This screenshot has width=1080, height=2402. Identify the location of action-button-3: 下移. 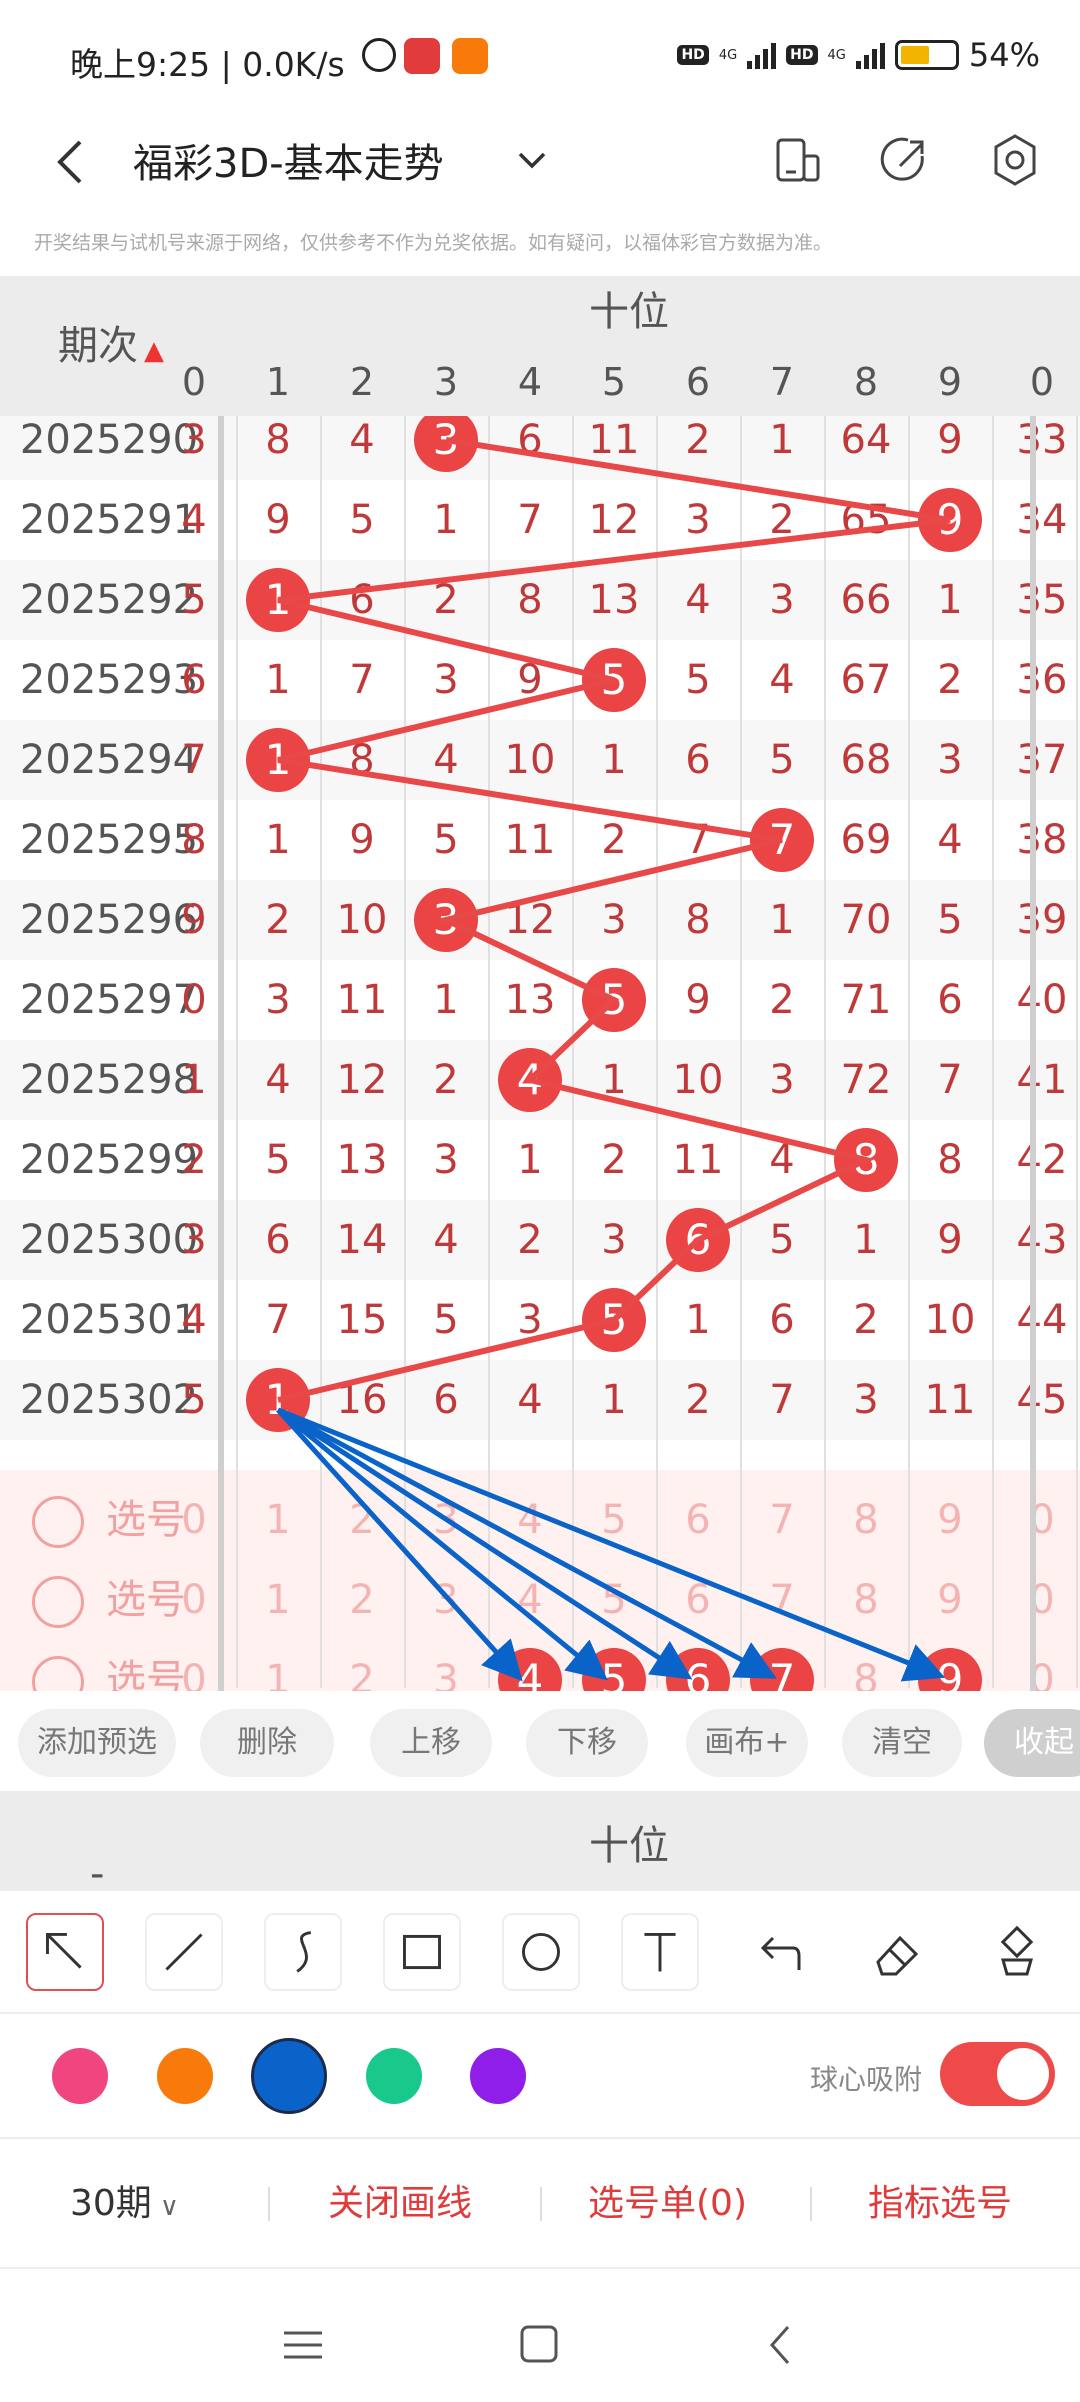
(587, 1743).